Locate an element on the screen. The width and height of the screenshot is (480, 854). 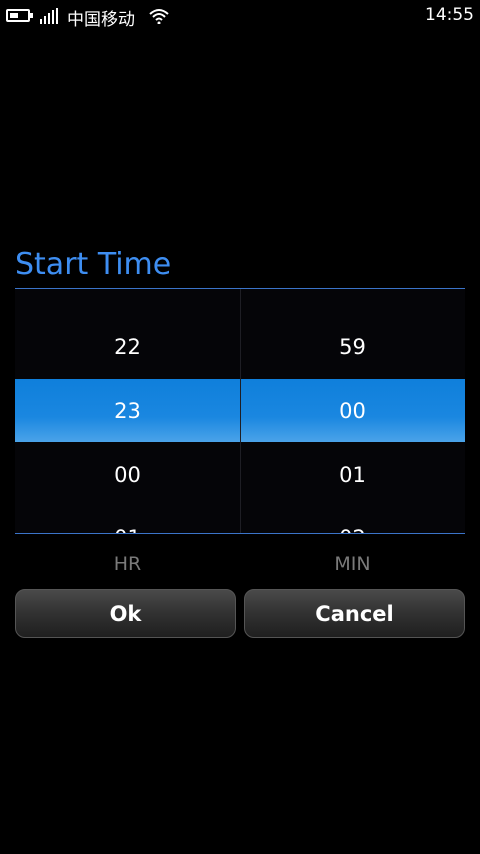
minute-option: 01 is located at coordinates (352, 475).